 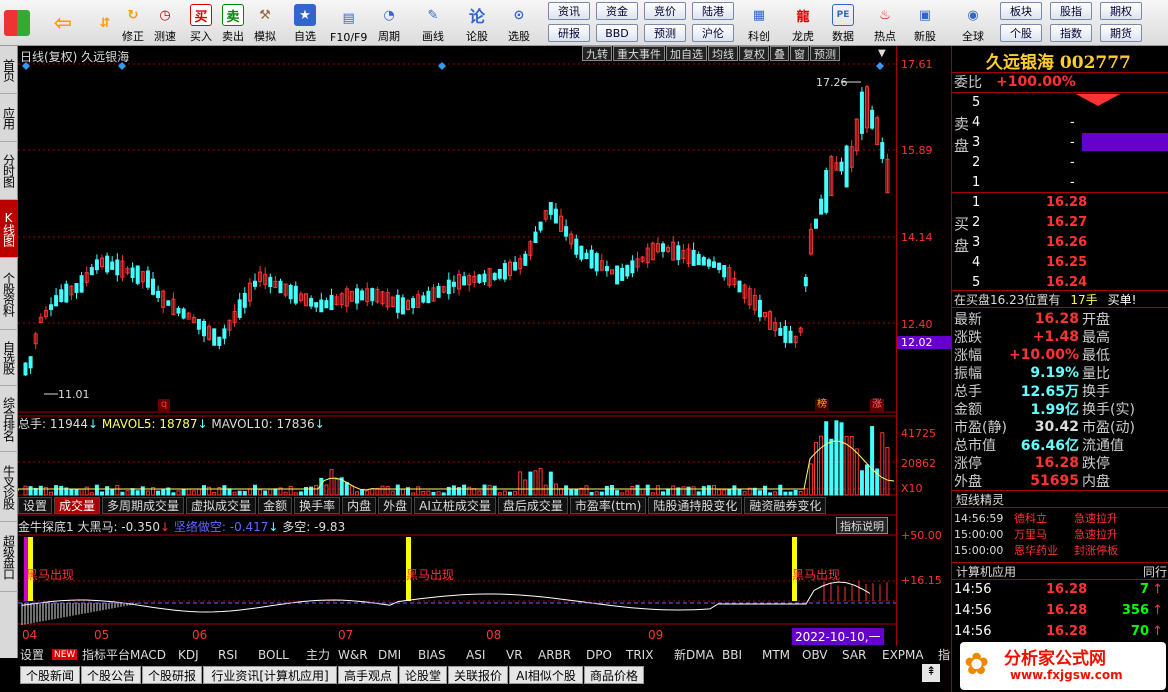 I want to click on pill-futures: 期货, so click(x=1121, y=33).